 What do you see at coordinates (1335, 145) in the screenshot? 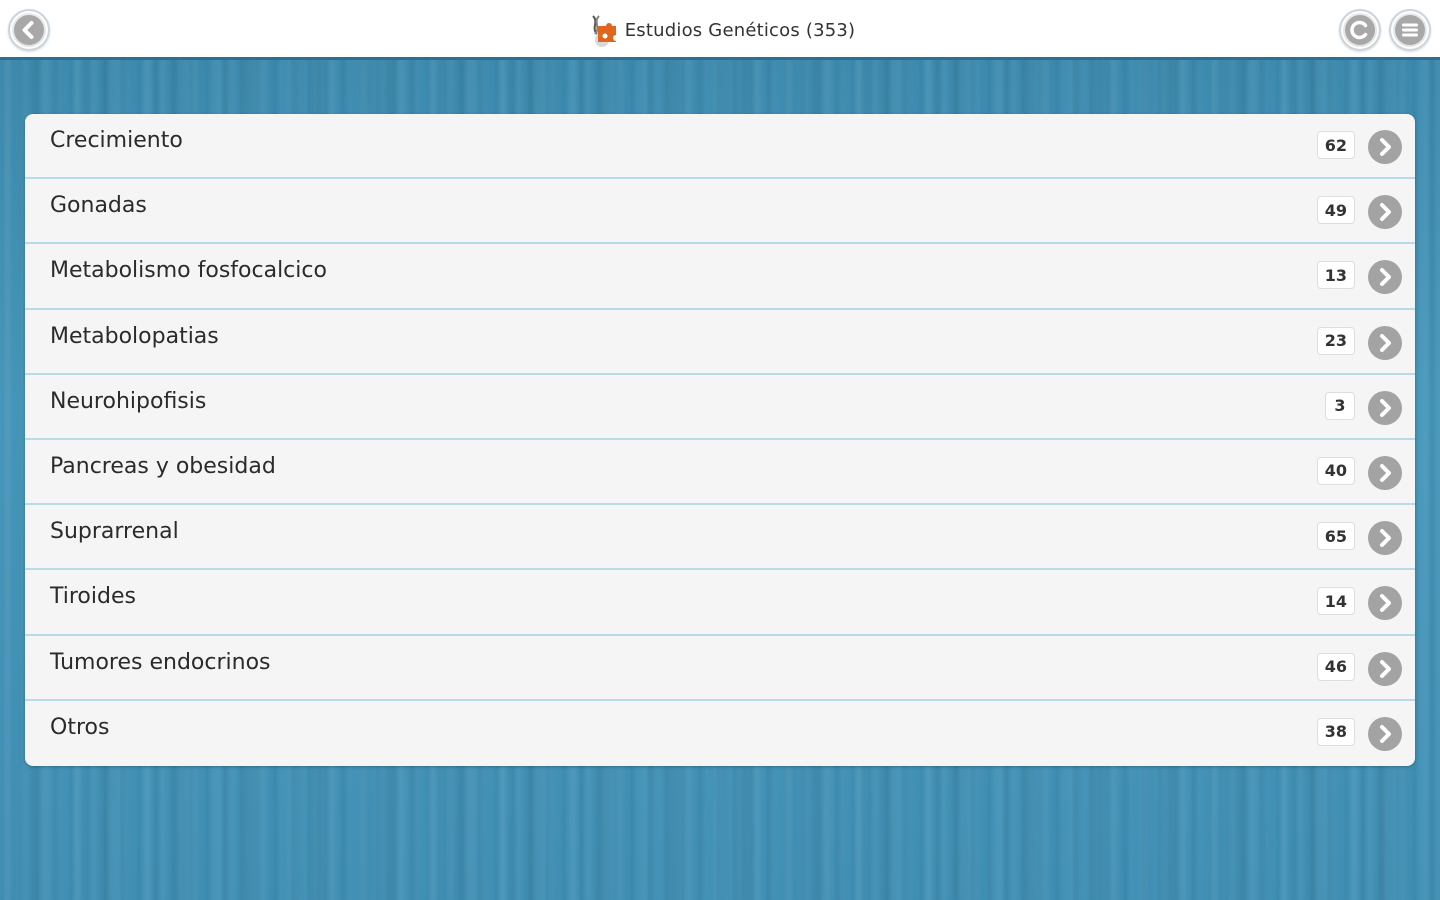
I see `count-badge: 62` at bounding box center [1335, 145].